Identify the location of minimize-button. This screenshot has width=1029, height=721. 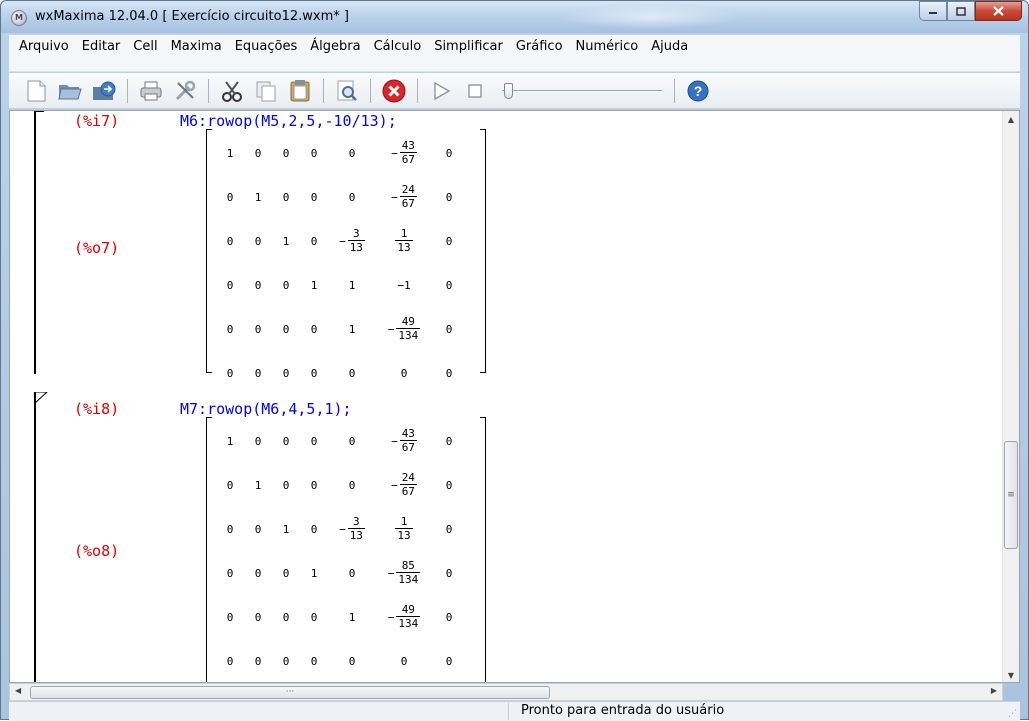
(933, 11).